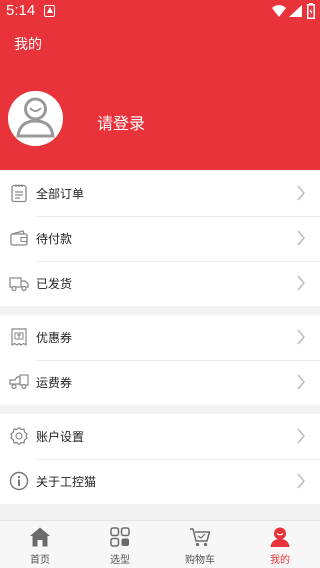 The width and height of the screenshot is (320, 568). What do you see at coordinates (54, 338) in the screenshot?
I see `menu-item-label: 优惠券` at bounding box center [54, 338].